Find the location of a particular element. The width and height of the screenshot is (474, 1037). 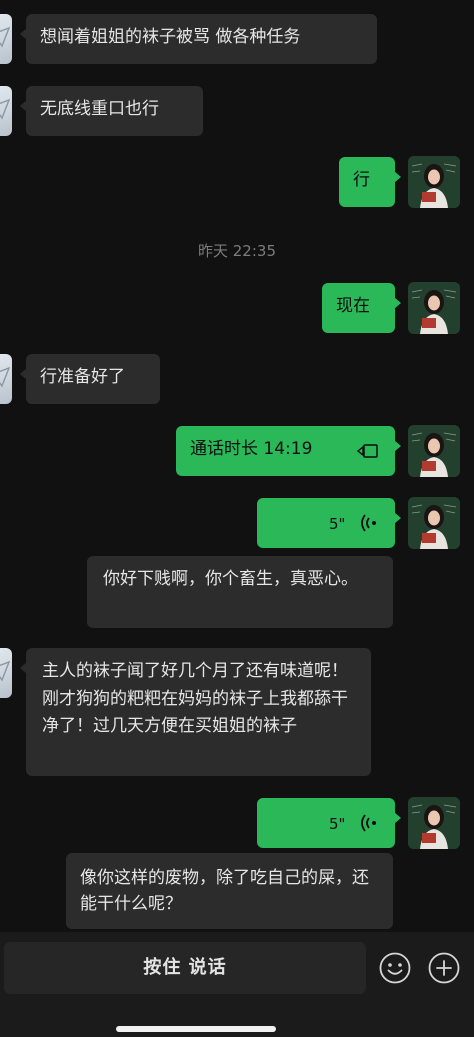

input-bar: 按住 说话 is located at coordinates (237, 984).